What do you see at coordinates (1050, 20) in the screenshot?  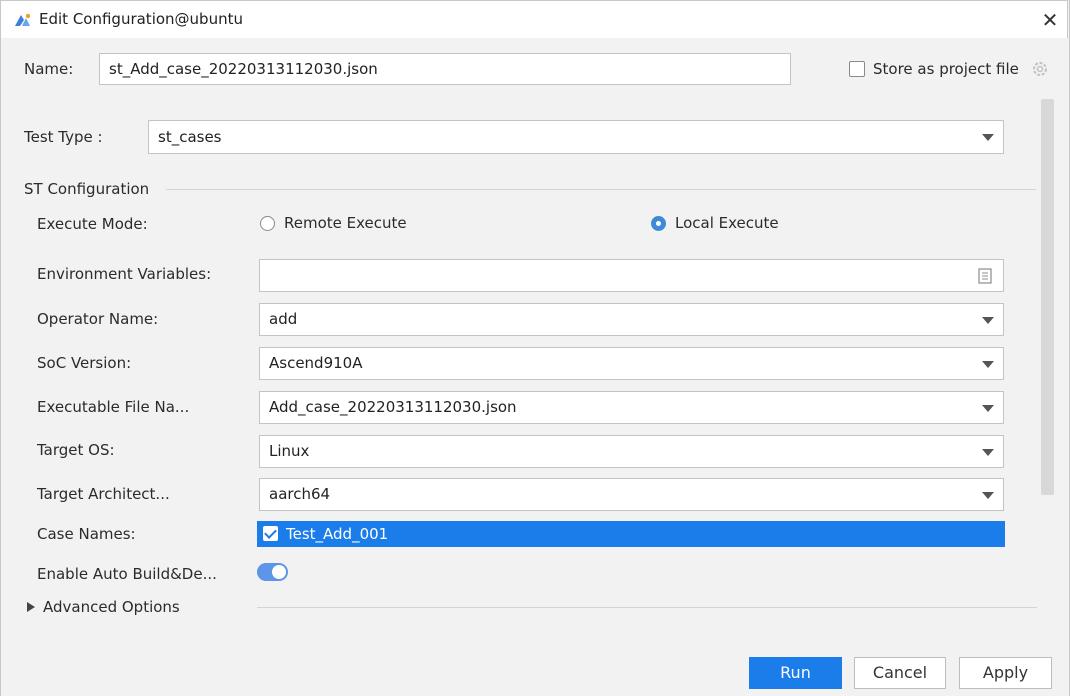 I see `close-icon: ✕` at bounding box center [1050, 20].